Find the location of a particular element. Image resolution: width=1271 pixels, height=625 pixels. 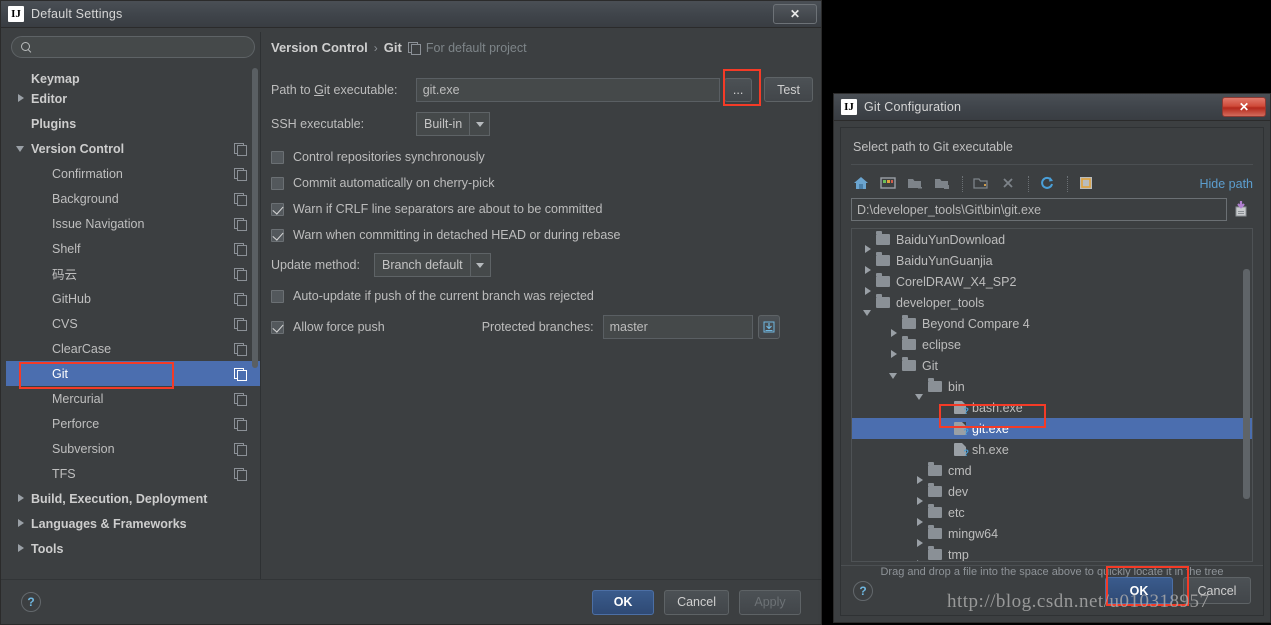

sidebar-item-editor: Editor is located at coordinates (133, 98).